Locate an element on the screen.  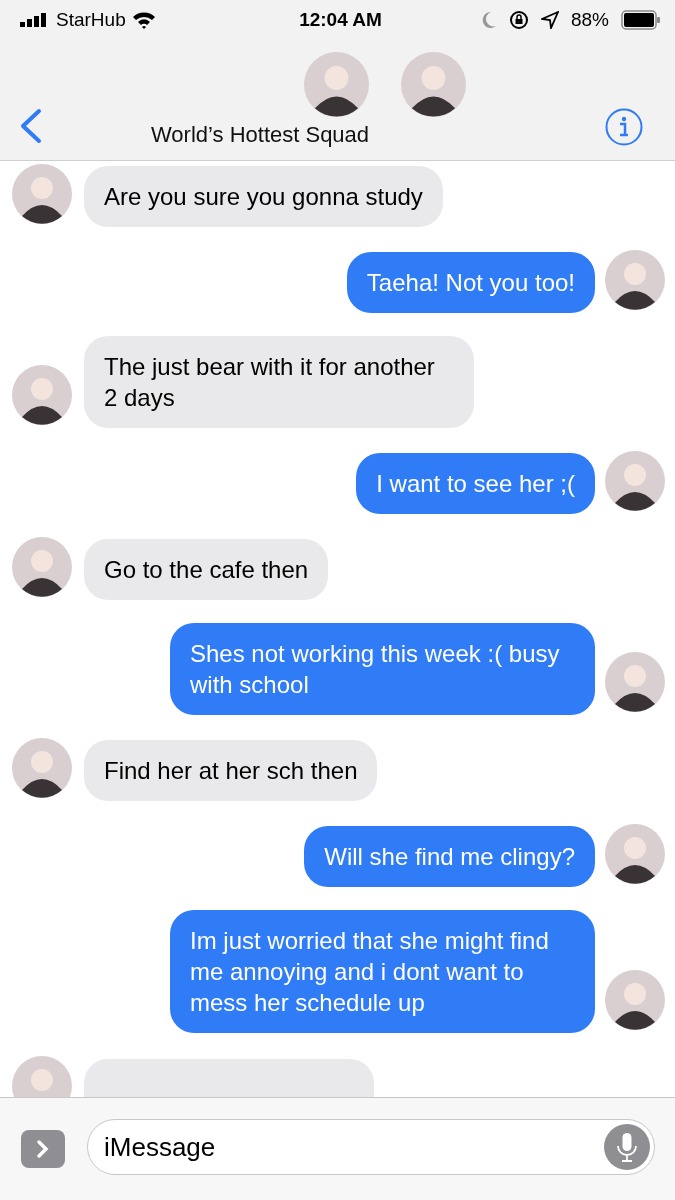
message-field: iMessage is located at coordinates (371, 1147).